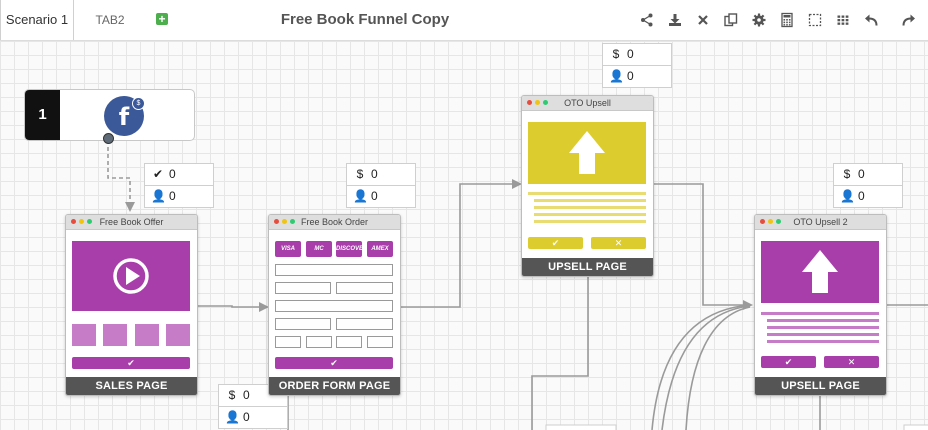 This screenshot has height=430, width=928. I want to click on visa-card-icon: VISA, so click(288, 249).